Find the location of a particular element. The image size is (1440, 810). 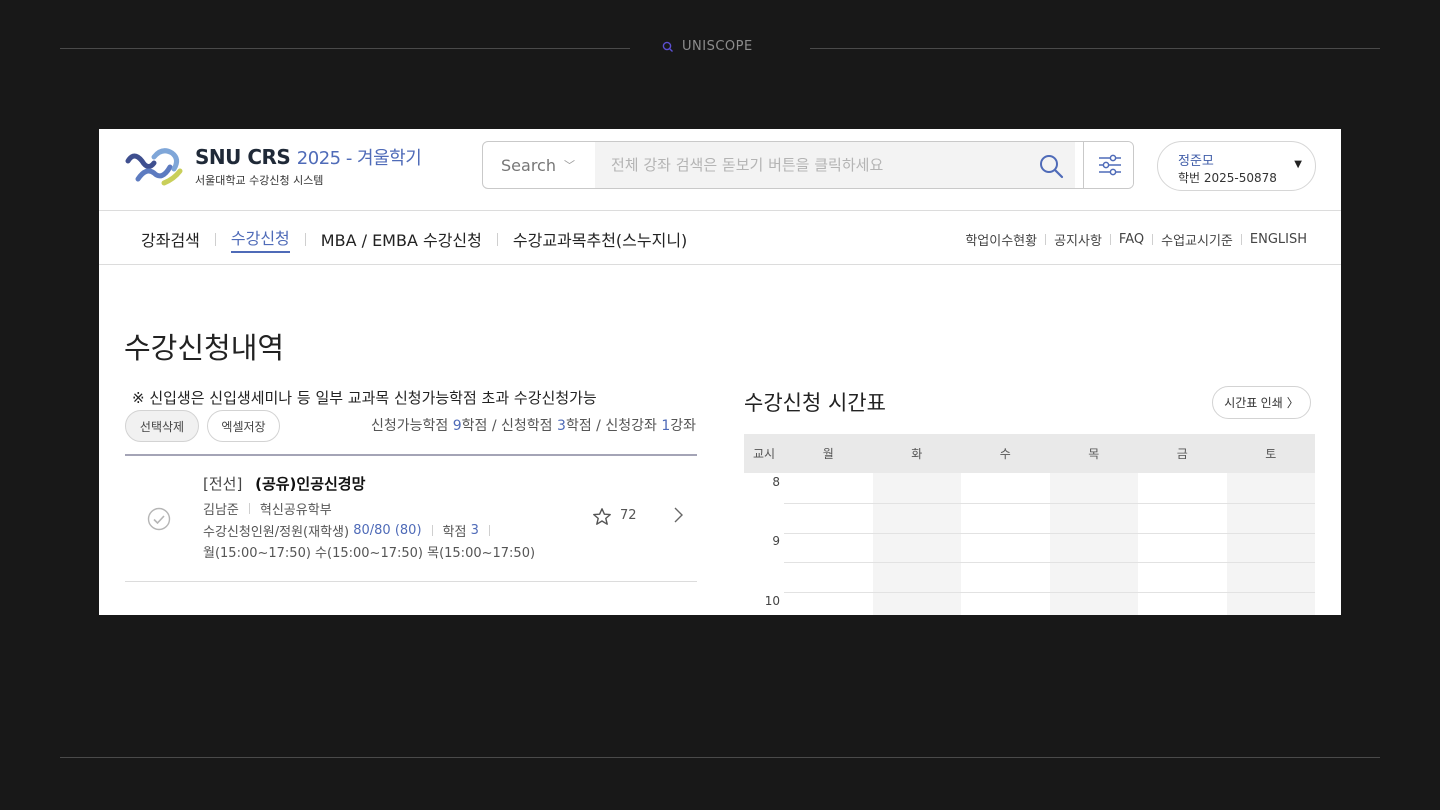

timetable: 교시 월 화 수 목 금 토 8 9 10 is located at coordinates (1029, 524).